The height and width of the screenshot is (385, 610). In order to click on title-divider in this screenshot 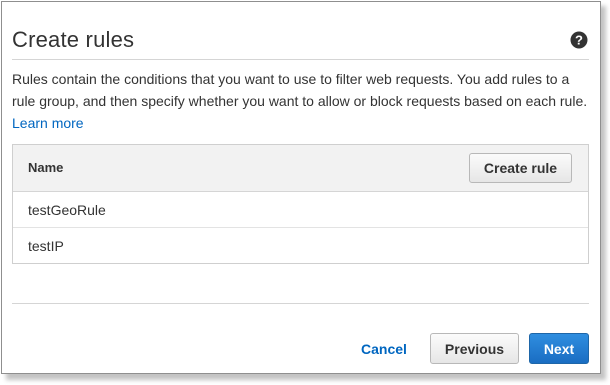, I will do `click(300, 59)`.